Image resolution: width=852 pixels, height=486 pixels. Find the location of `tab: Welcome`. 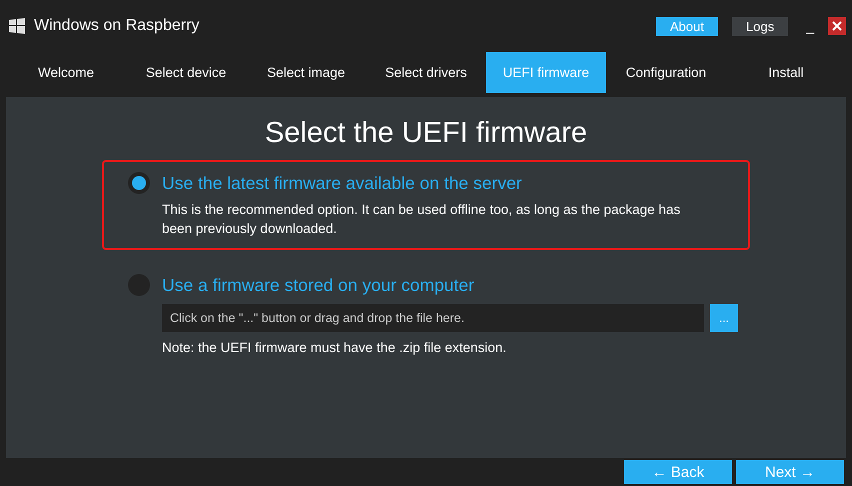

tab: Welcome is located at coordinates (66, 72).